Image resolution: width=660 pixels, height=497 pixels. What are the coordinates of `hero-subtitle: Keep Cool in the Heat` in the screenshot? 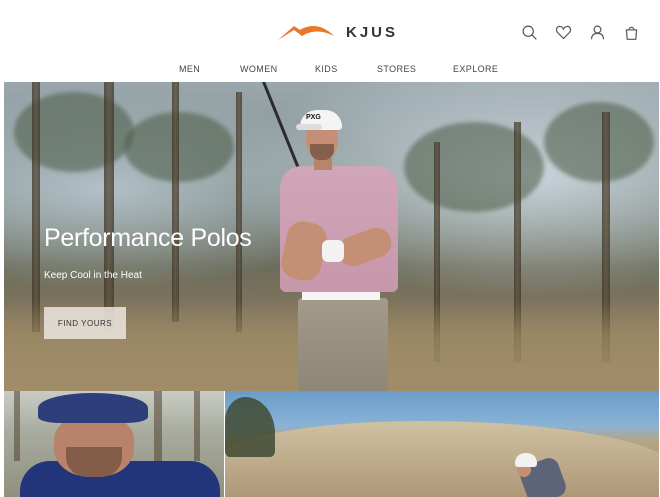 It's located at (93, 275).